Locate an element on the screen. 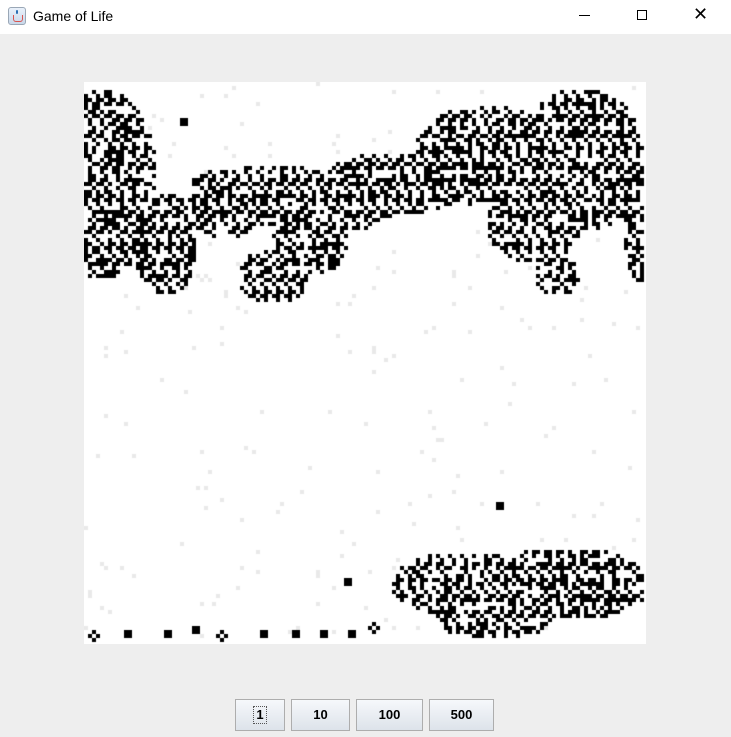 Image resolution: width=731 pixels, height=737 pixels. java-cup-icon is located at coordinates (17, 16).